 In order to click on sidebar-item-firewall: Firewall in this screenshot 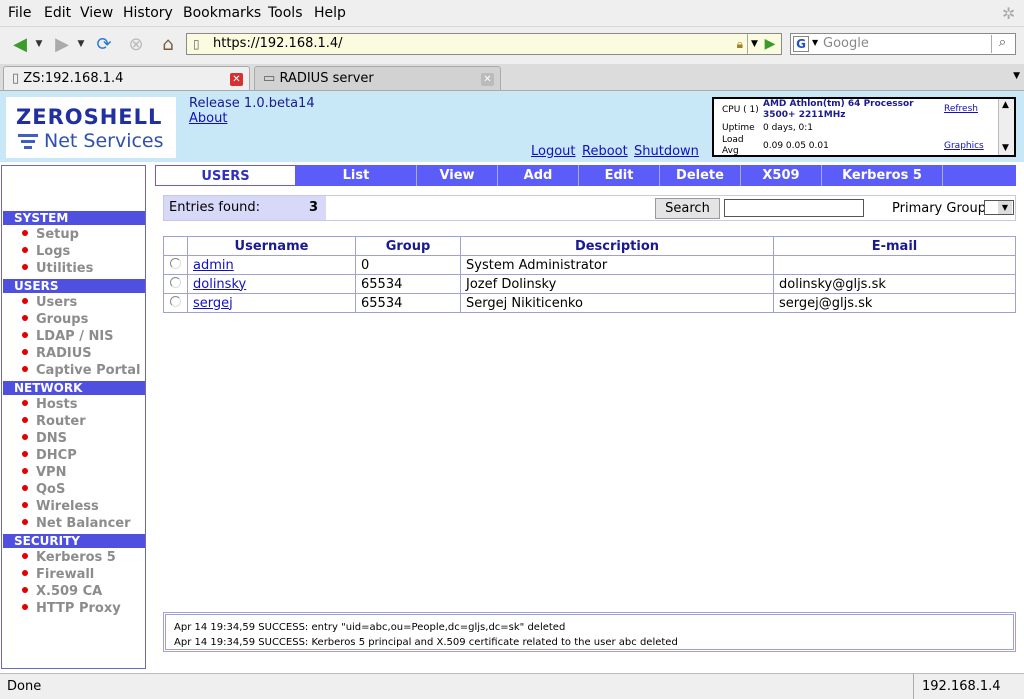, I will do `click(58, 574)`.